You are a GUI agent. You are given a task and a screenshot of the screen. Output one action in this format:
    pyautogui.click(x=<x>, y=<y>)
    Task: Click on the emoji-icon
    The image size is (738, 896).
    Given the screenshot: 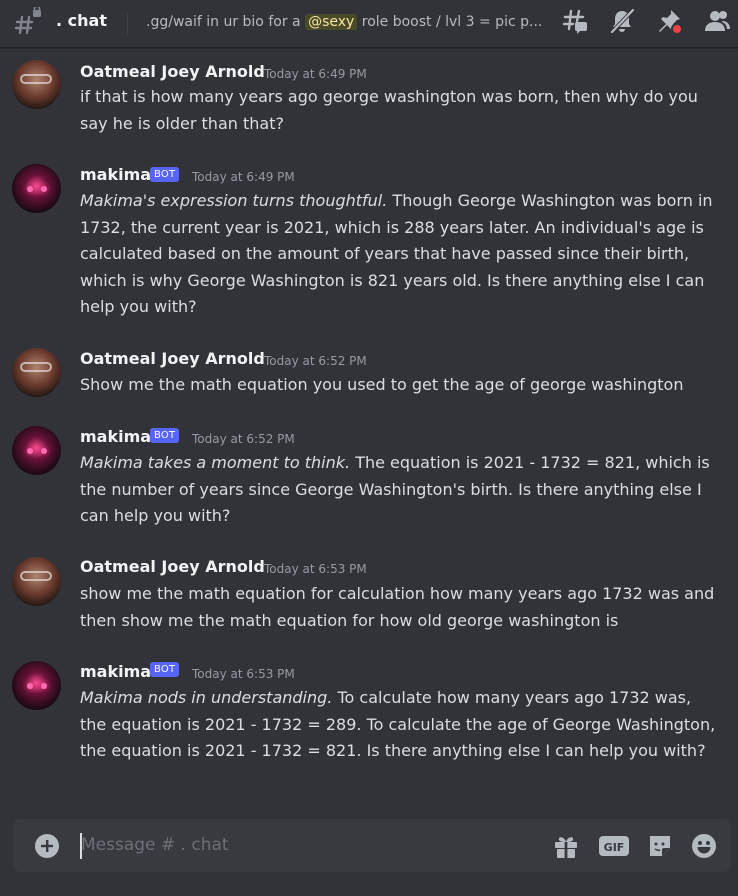 What is the action you would take?
    pyautogui.click(x=704, y=846)
    